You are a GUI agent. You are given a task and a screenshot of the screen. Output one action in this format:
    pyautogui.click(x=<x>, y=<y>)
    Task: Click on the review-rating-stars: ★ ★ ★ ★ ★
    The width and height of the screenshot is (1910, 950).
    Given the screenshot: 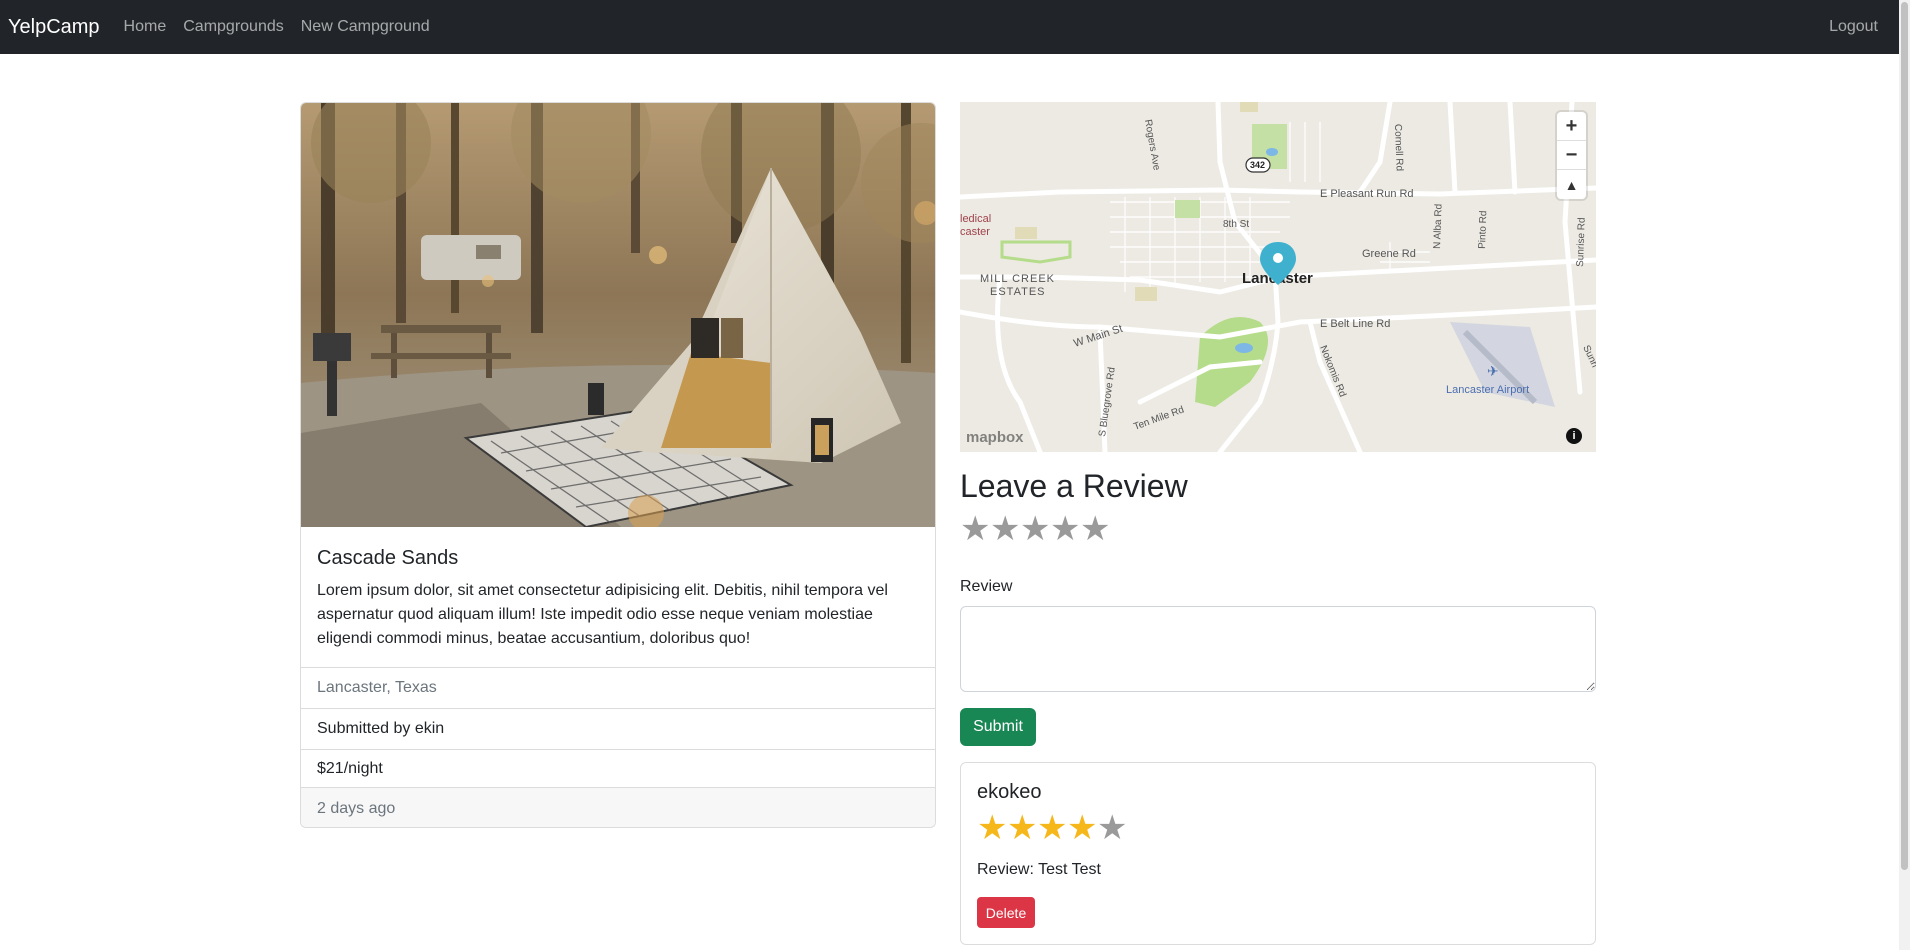 What is the action you would take?
    pyautogui.click(x=1052, y=828)
    